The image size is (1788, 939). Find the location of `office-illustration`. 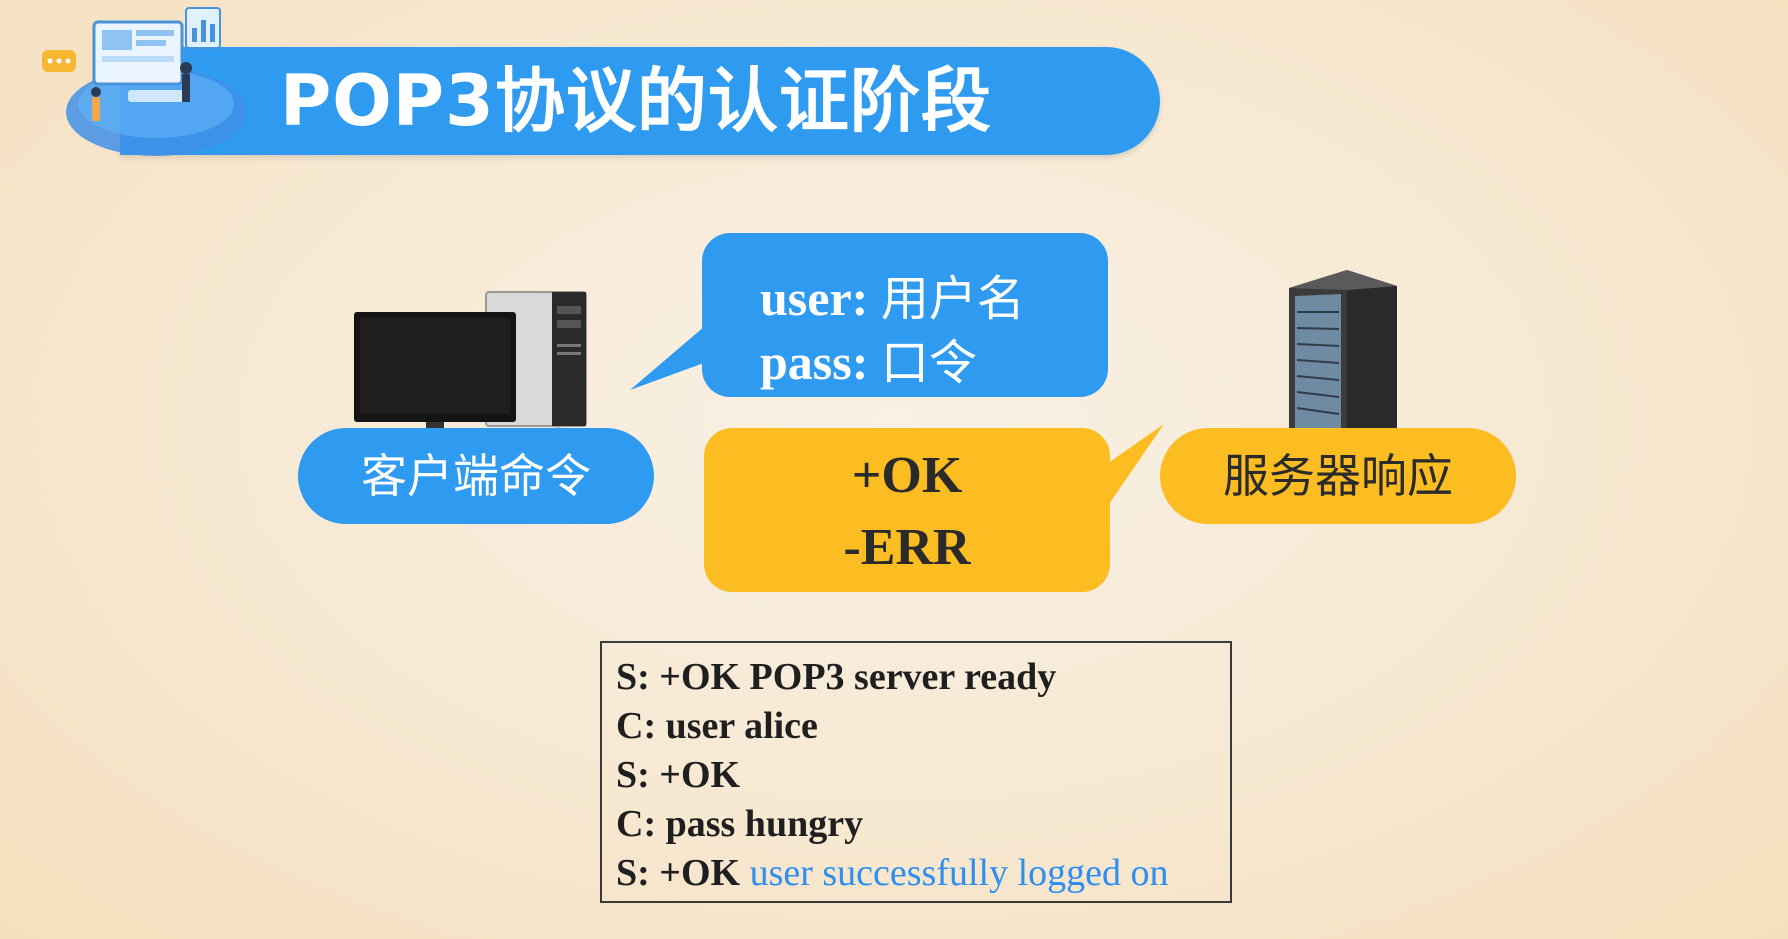

office-illustration is located at coordinates (144, 81).